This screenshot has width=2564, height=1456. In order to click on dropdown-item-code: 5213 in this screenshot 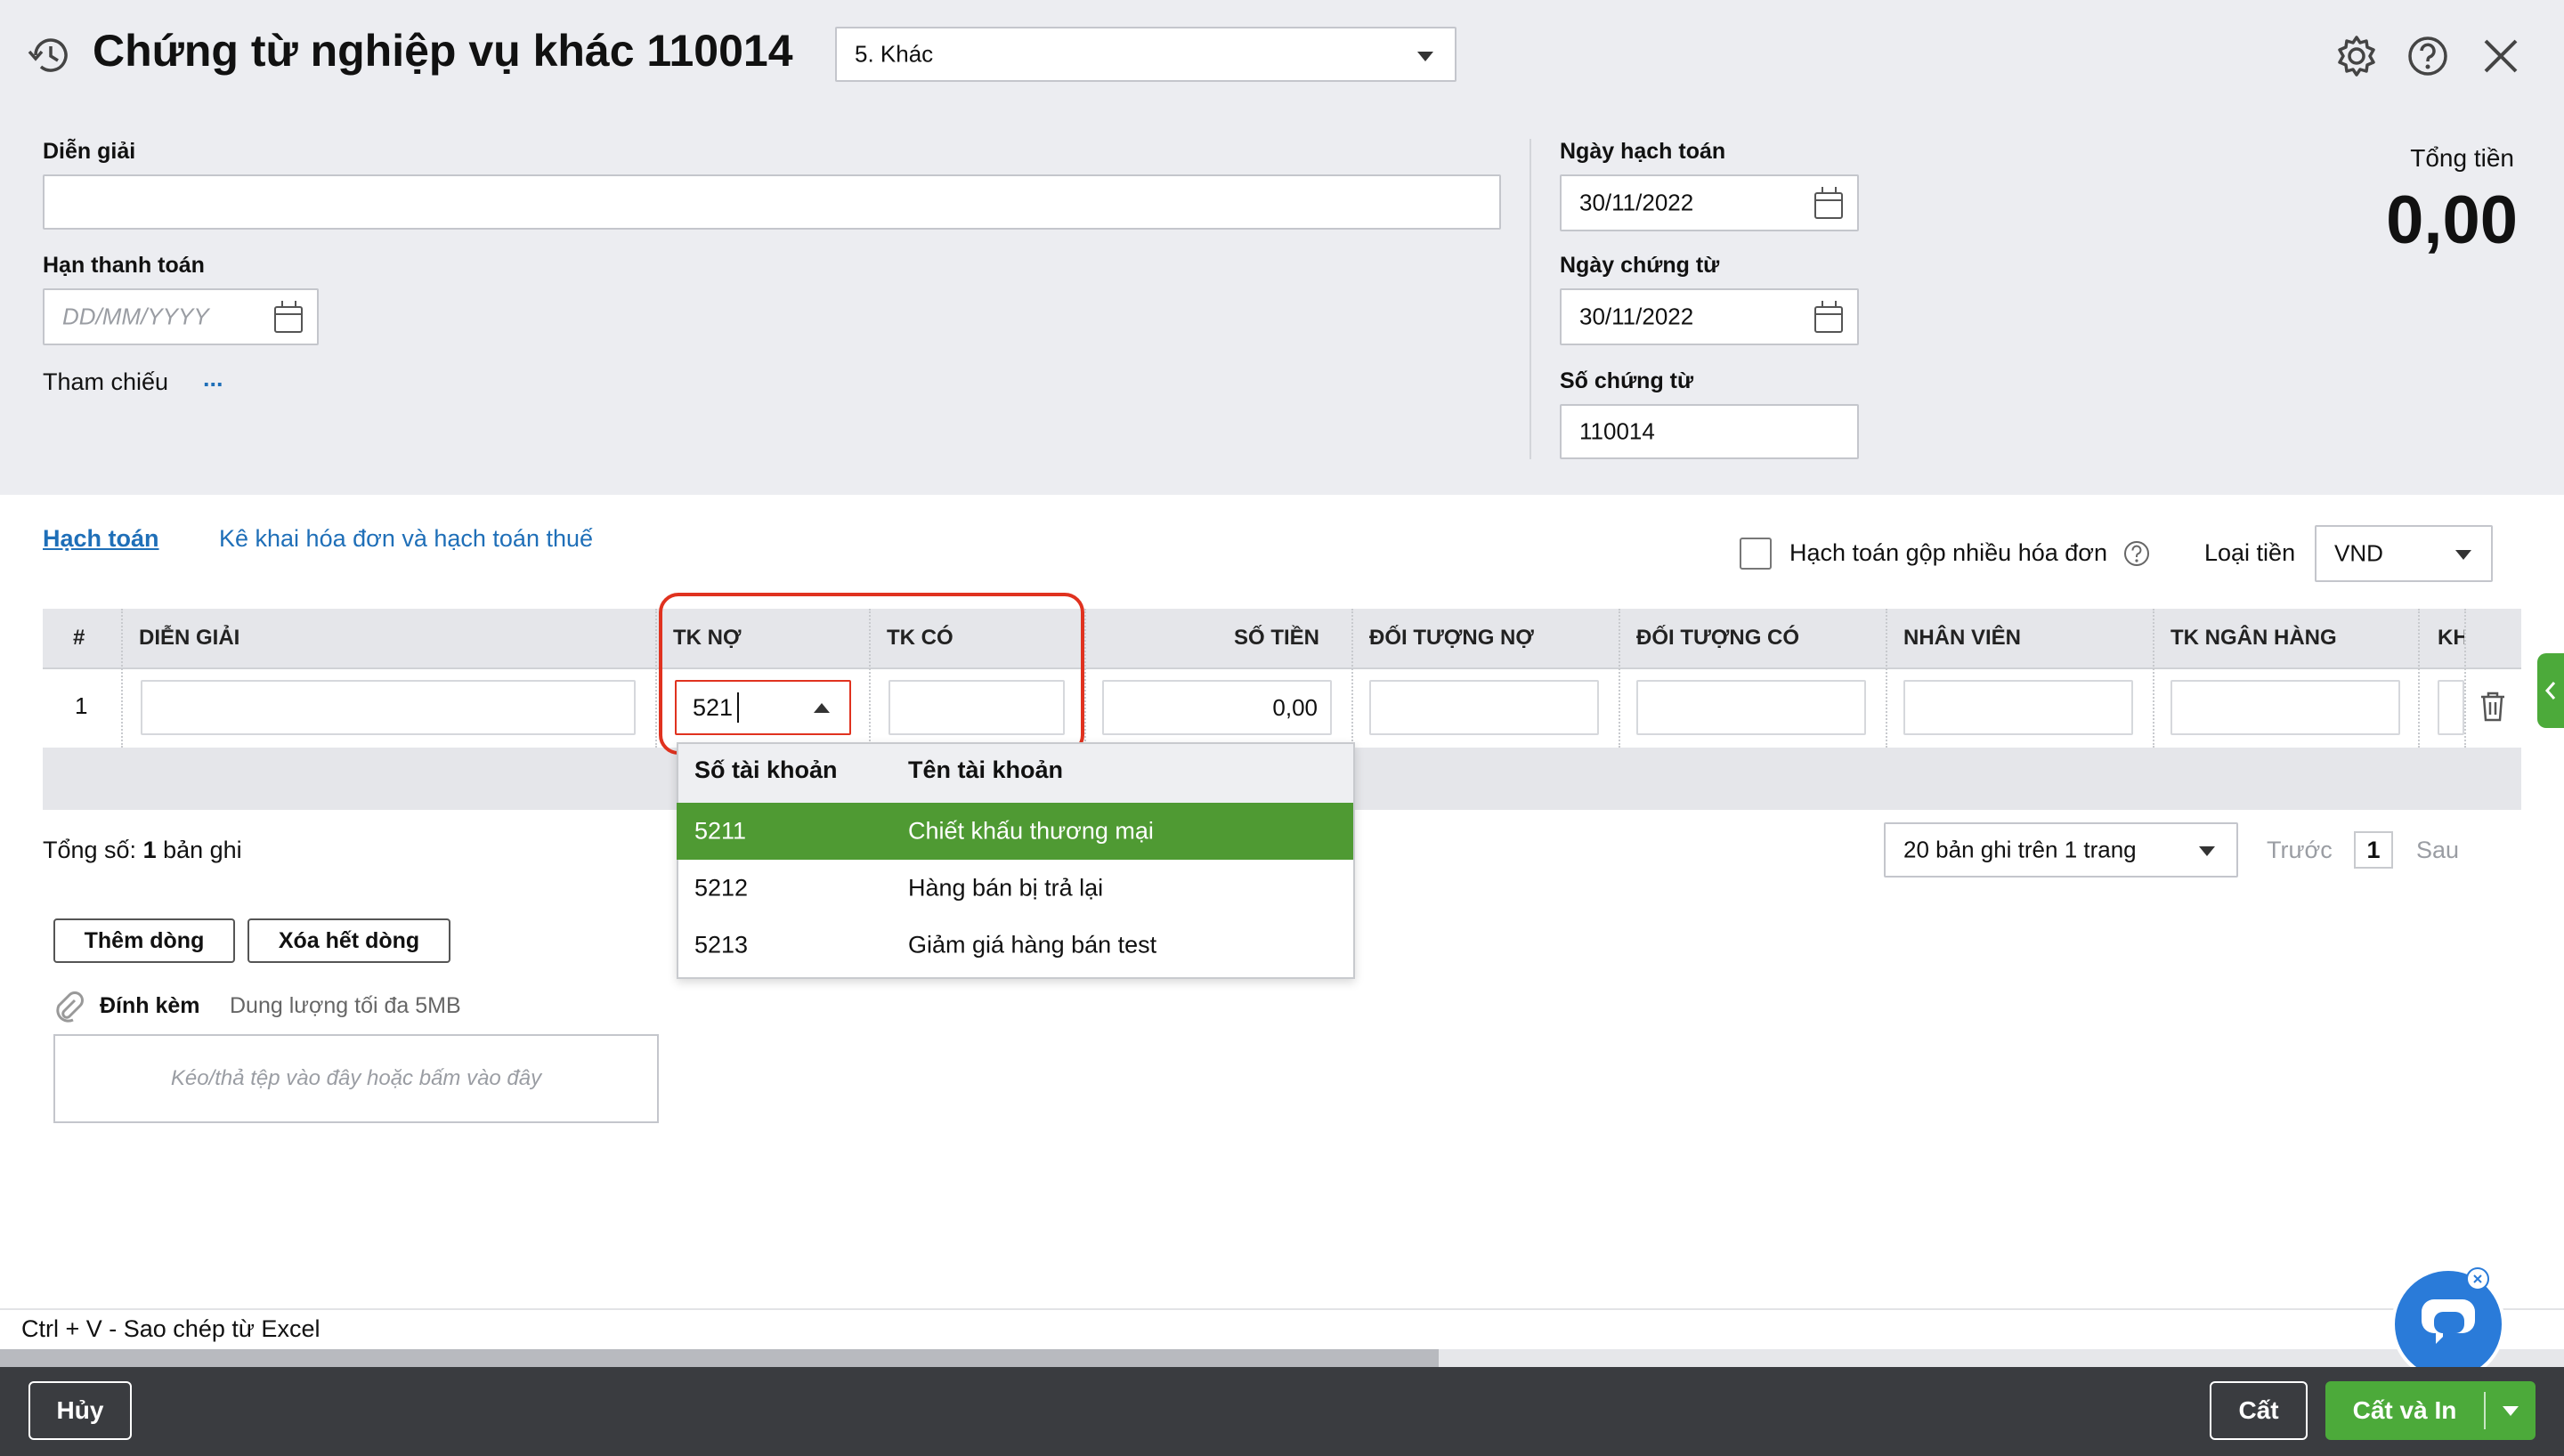, I will do `click(721, 945)`.